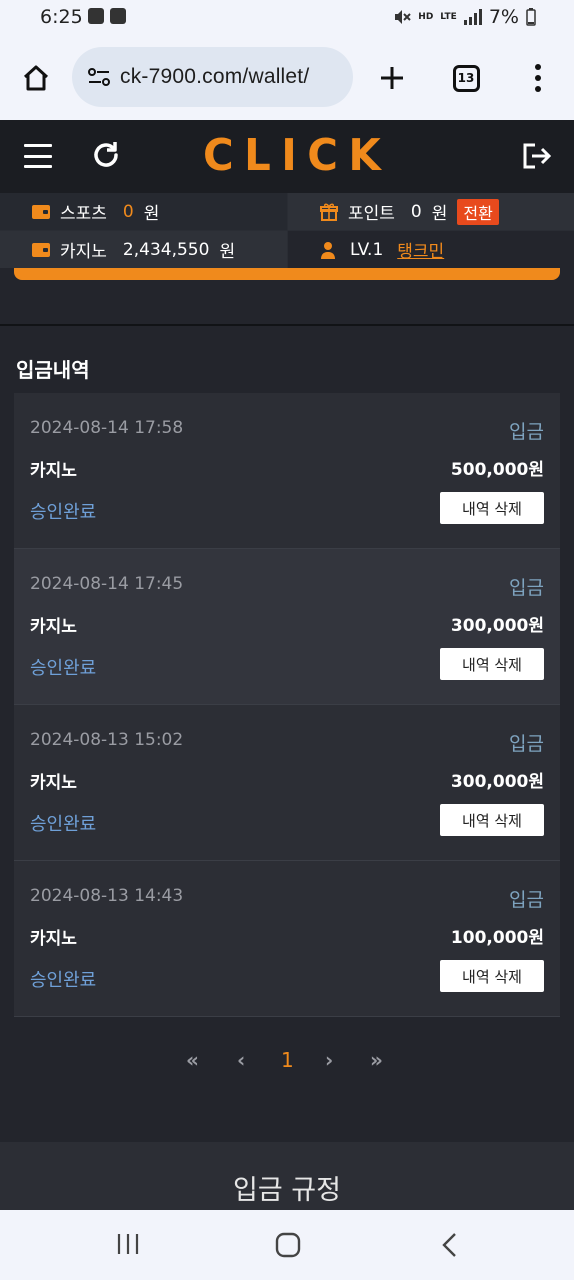 The image size is (574, 1280). What do you see at coordinates (107, 16) in the screenshot?
I see `notification-icons` at bounding box center [107, 16].